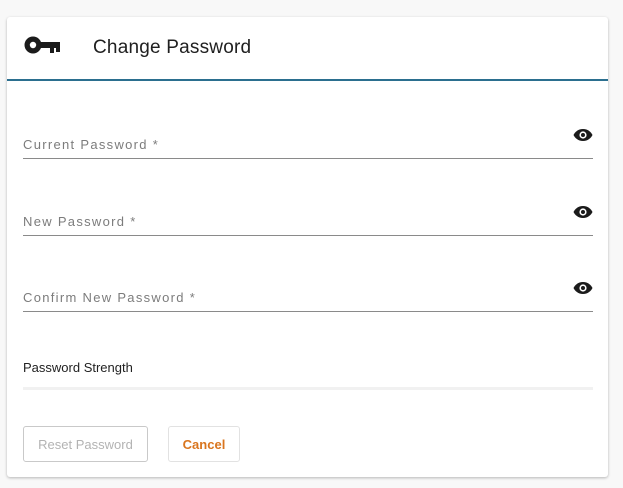 The width and height of the screenshot is (623, 488). Describe the element at coordinates (91, 144) in the screenshot. I see `current-password-label: Current Password *` at that location.